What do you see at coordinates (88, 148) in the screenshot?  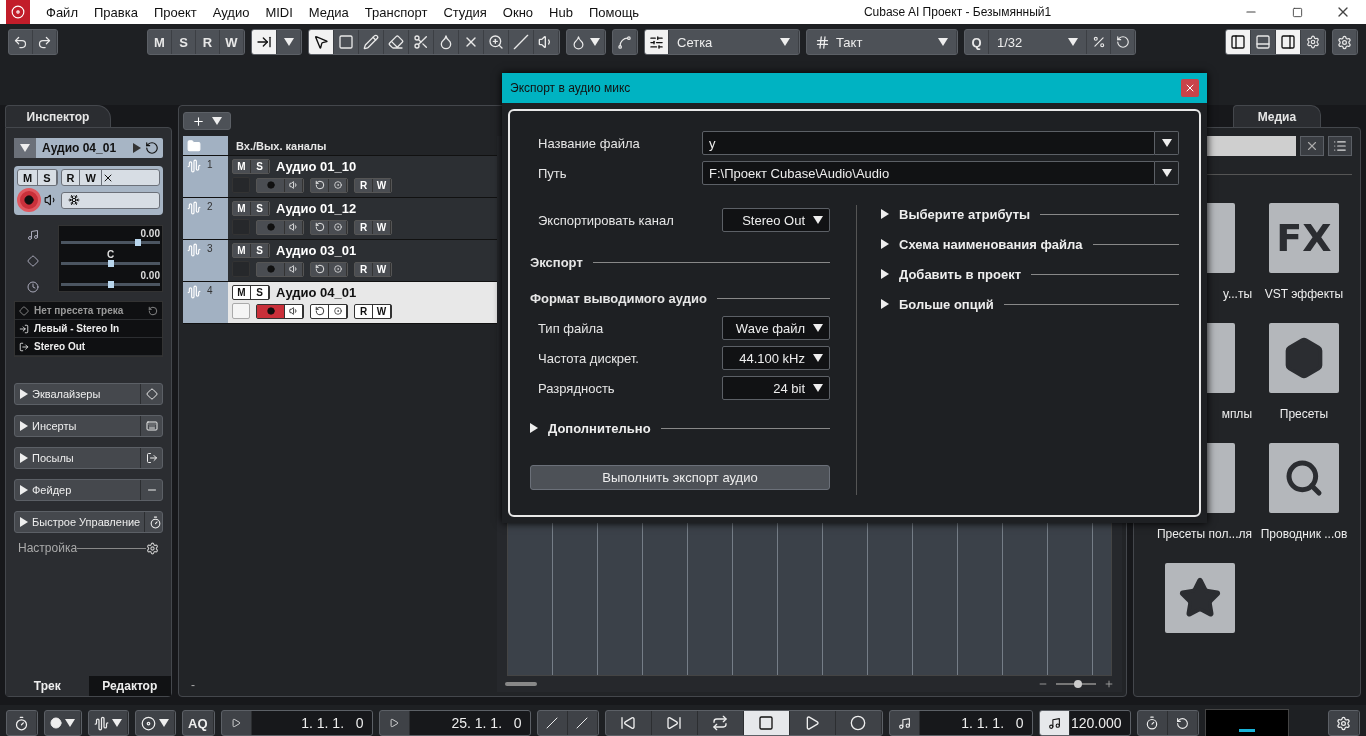 I see `track-header: Аудио 04_01` at bounding box center [88, 148].